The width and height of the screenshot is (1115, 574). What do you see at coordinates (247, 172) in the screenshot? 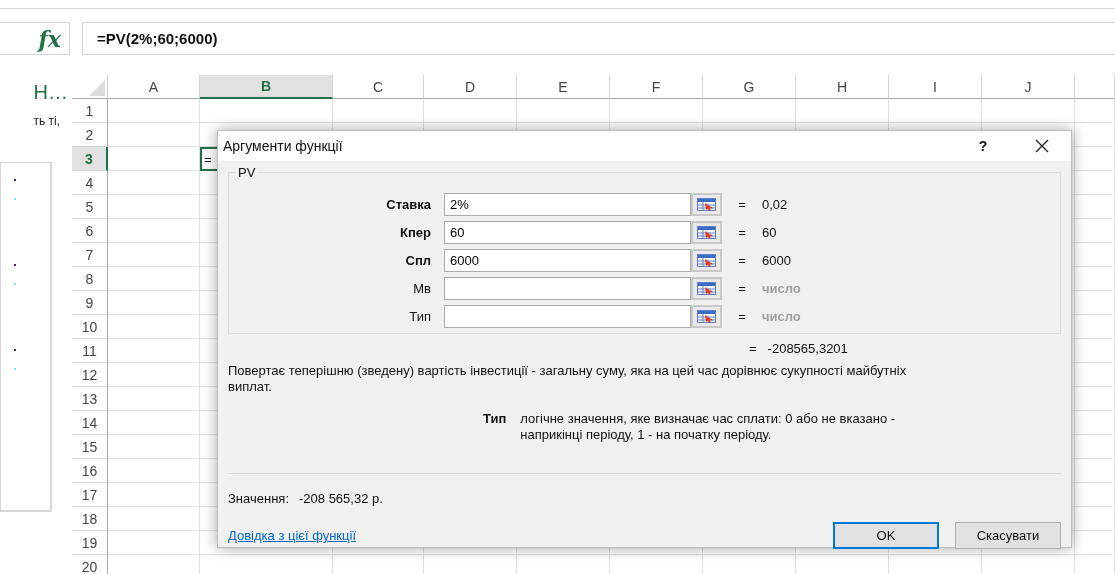
I see `function-name: PV` at bounding box center [247, 172].